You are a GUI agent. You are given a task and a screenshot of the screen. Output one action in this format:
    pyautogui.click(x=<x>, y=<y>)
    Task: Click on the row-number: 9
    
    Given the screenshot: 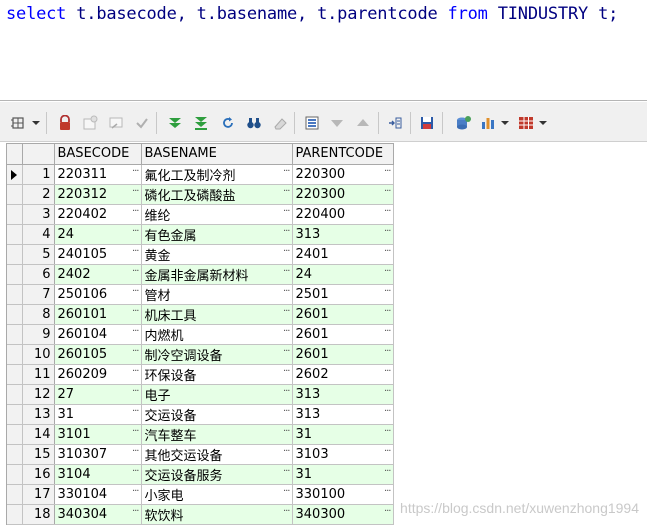 What is the action you would take?
    pyautogui.click(x=38, y=334)
    